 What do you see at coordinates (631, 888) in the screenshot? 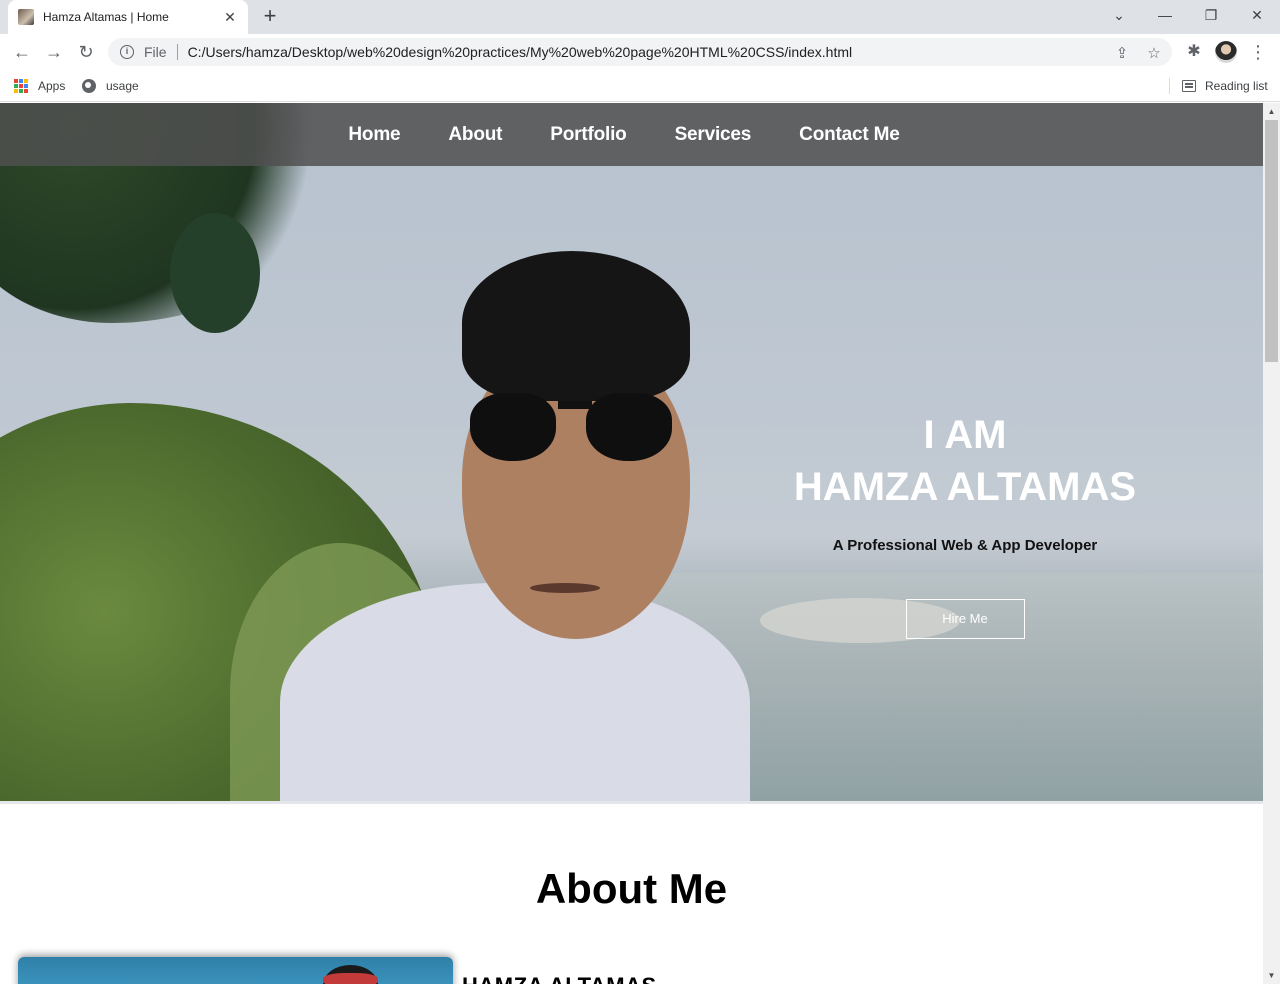
I see `about-title: About Me` at bounding box center [631, 888].